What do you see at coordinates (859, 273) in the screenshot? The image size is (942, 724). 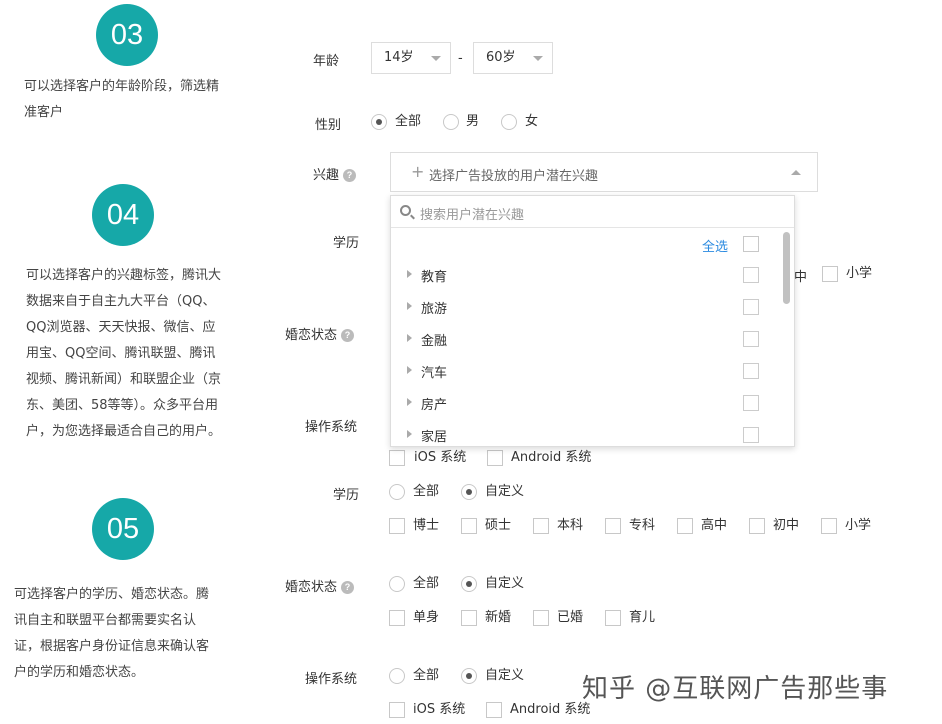 I see `education-option-primary-behind: 小学` at bounding box center [859, 273].